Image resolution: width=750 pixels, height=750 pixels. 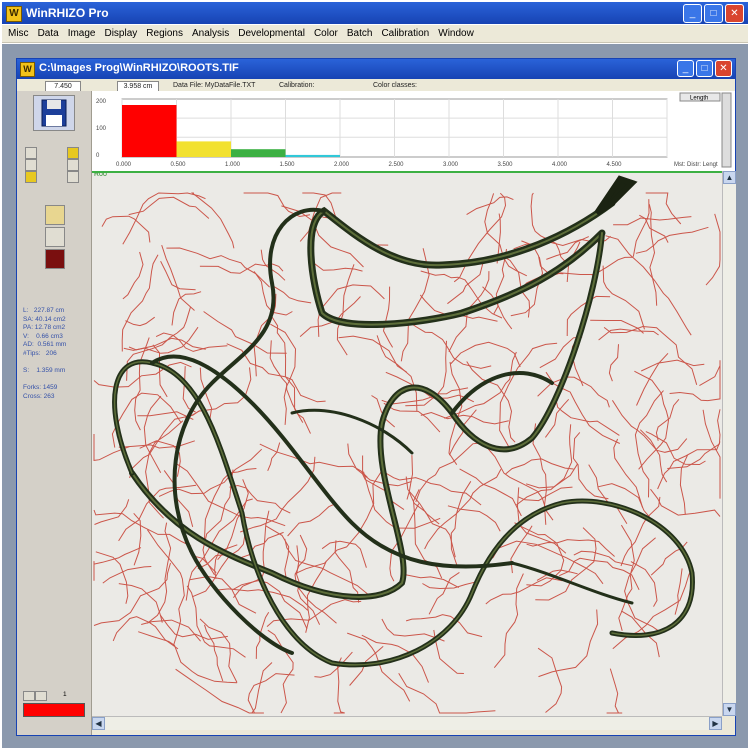 What do you see at coordinates (342, 165) in the screenshot?
I see `histogram-x-tick: 2.000` at bounding box center [342, 165].